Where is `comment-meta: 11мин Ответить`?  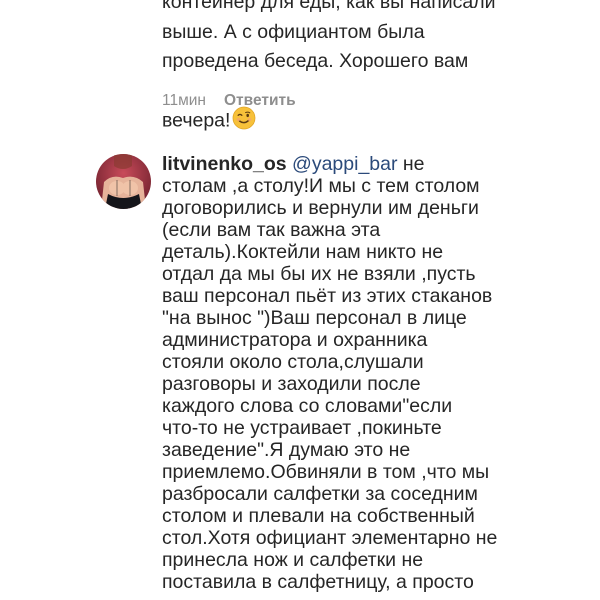 comment-meta: 11мин Ответить is located at coordinates (229, 101).